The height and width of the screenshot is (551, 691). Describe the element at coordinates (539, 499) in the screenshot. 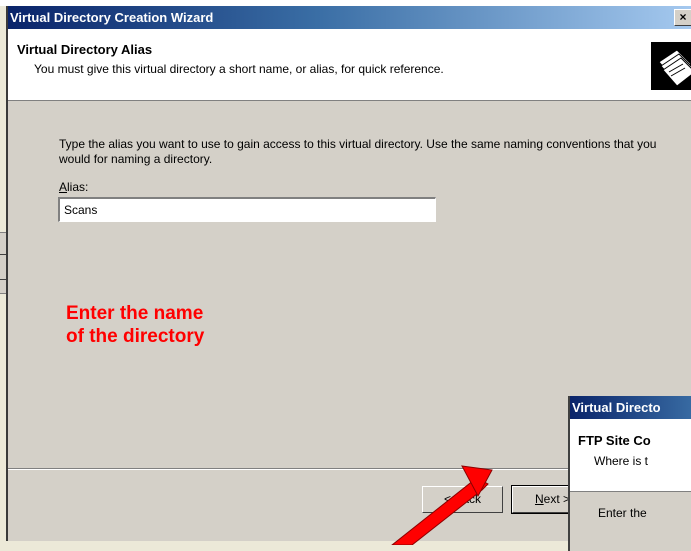

I see `next-accel: N` at that location.